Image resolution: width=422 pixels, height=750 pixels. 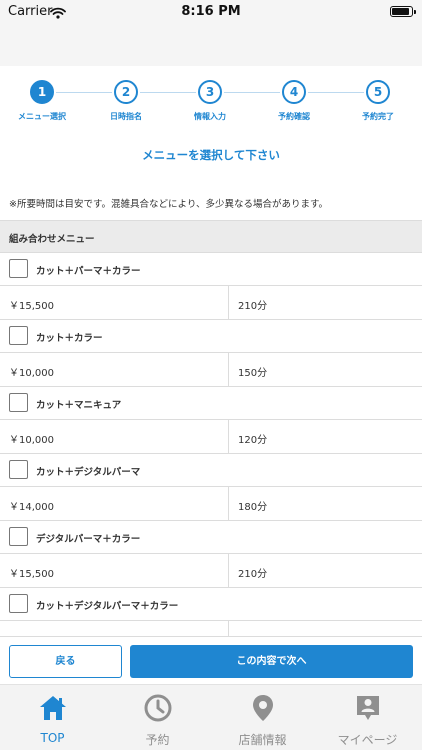 I want to click on status-time: 8:16 PM, so click(x=211, y=11).